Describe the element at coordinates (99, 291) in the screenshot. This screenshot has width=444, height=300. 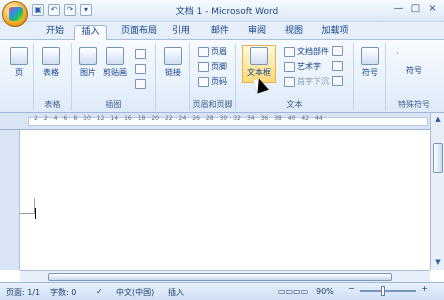
I see `proofing-icon: ✓` at that location.